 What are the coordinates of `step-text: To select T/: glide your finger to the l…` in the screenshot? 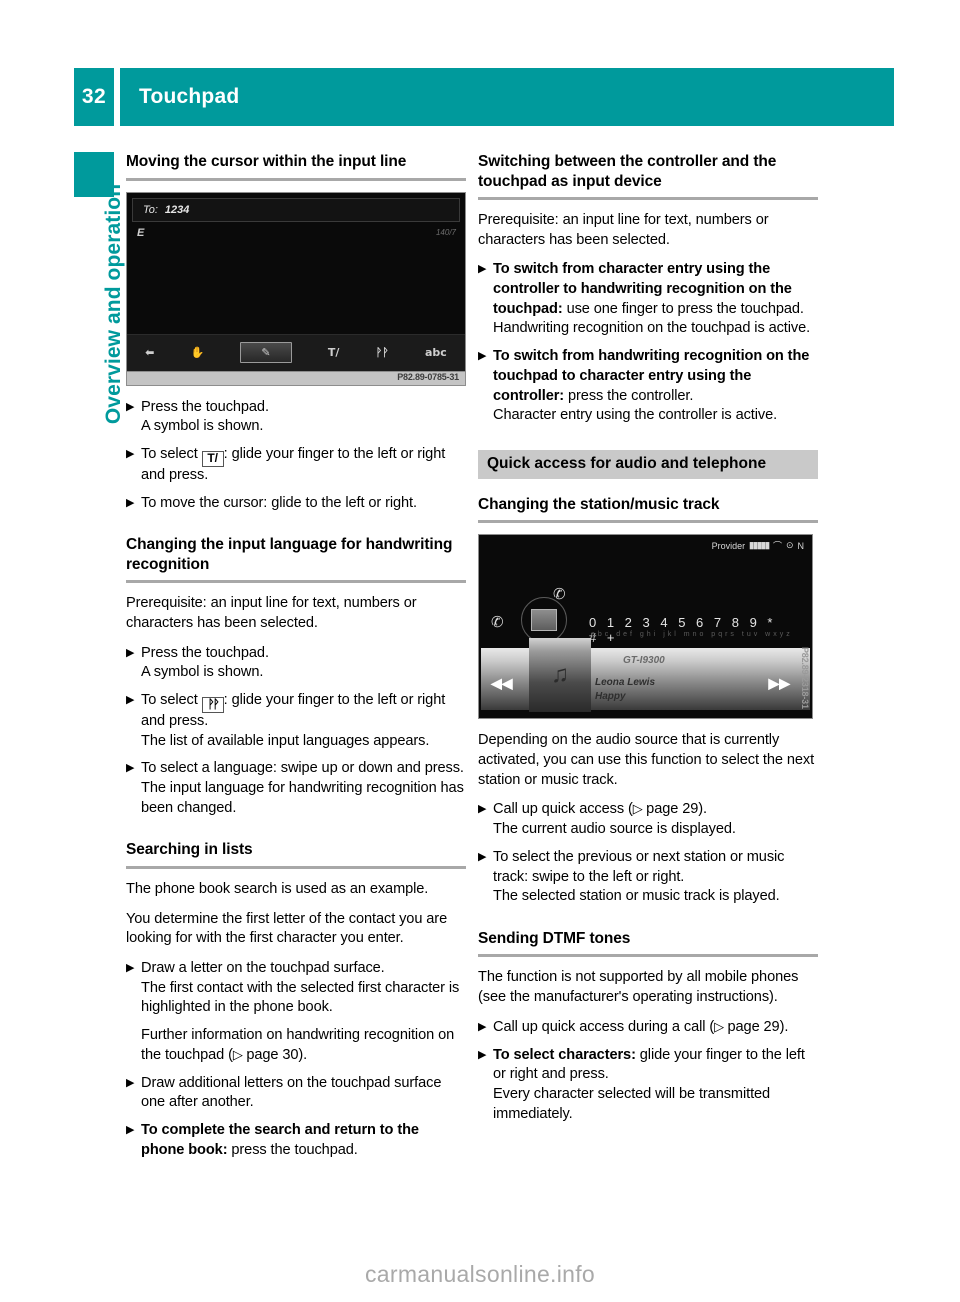 It's located at (303, 465).